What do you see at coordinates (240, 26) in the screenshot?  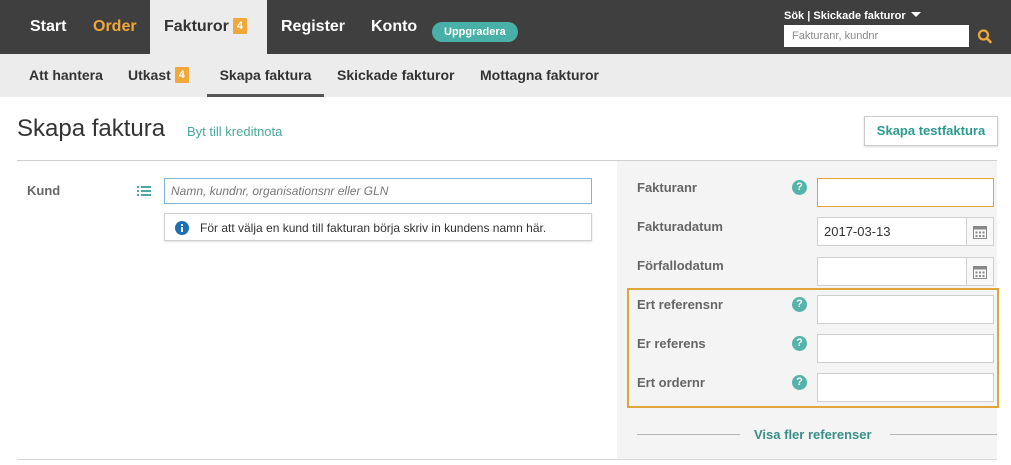 I see `fakturor-count-badge: 4` at bounding box center [240, 26].